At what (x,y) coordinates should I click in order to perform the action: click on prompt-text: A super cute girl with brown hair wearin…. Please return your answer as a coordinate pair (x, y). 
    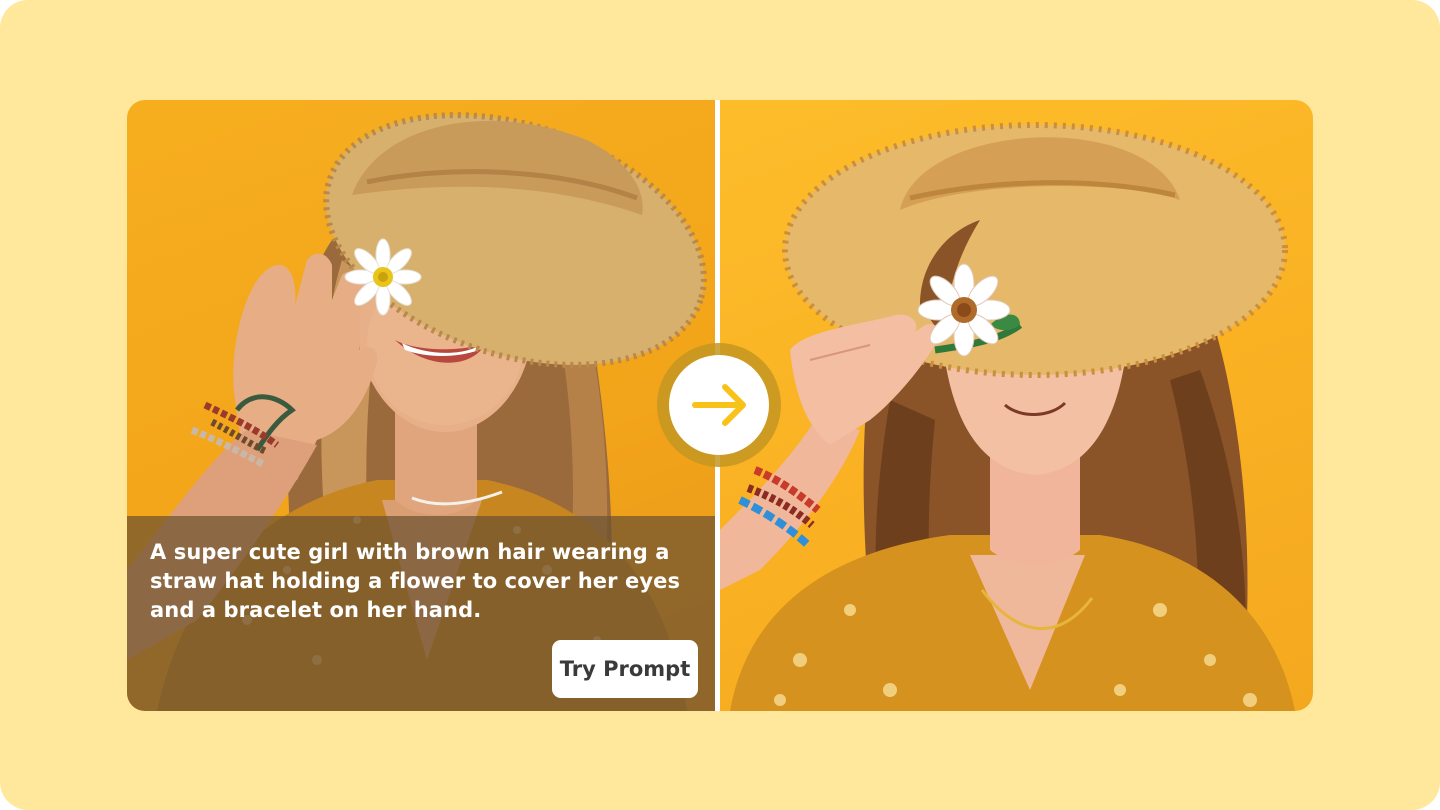
    Looking at the image, I should click on (415, 581).